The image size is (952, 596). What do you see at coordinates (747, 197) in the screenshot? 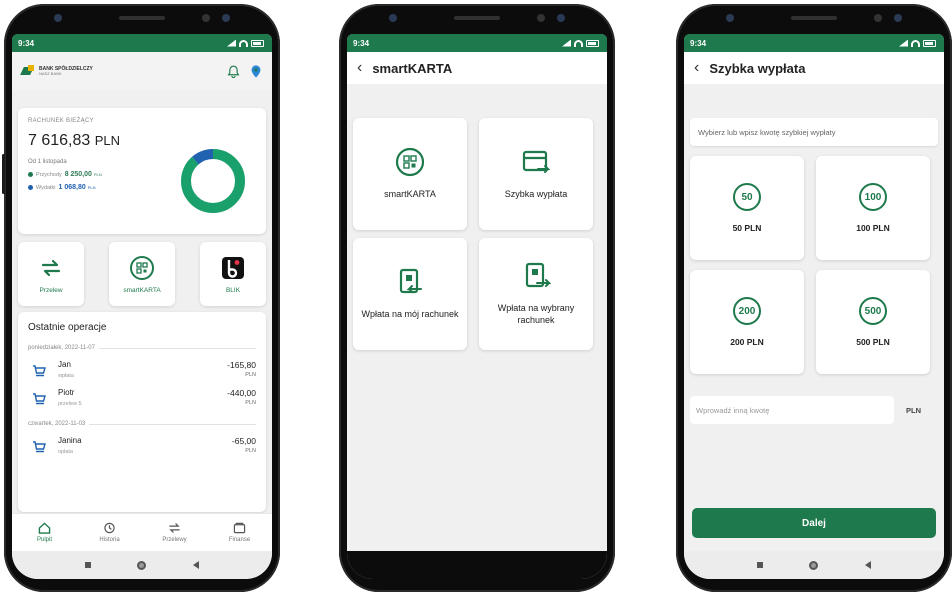
I see `coin-icon: 50` at bounding box center [747, 197].